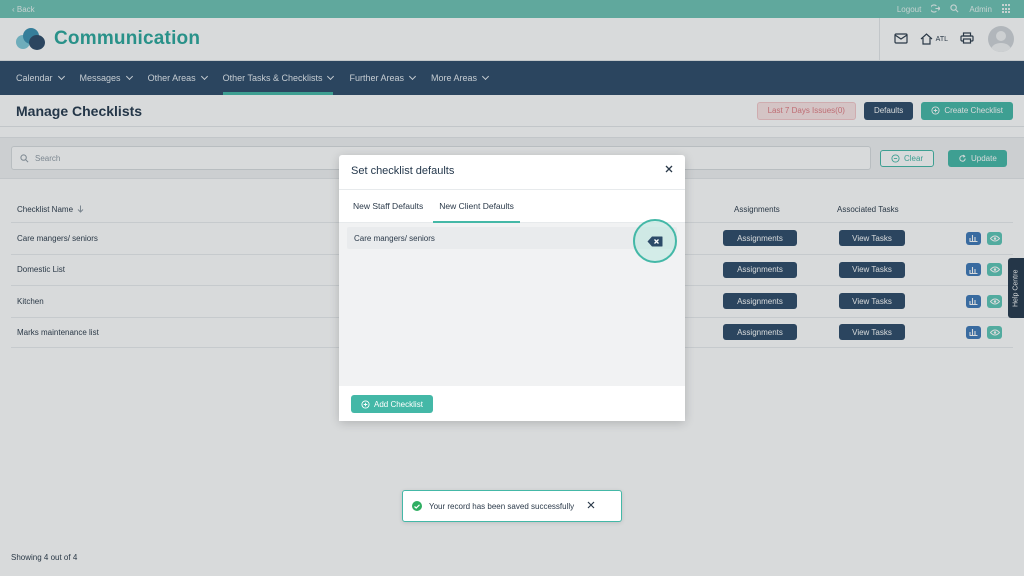 Image resolution: width=1024 pixels, height=576 pixels. What do you see at coordinates (403, 171) in the screenshot?
I see `modal-title: Set checklist defaults` at bounding box center [403, 171].